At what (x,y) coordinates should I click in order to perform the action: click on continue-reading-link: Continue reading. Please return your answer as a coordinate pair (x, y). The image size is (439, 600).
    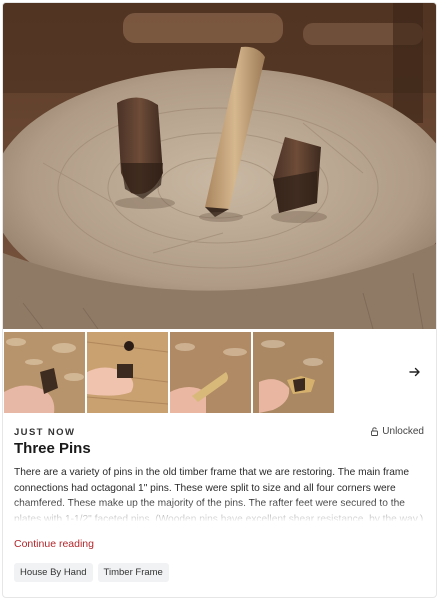
    Looking at the image, I should click on (54, 544).